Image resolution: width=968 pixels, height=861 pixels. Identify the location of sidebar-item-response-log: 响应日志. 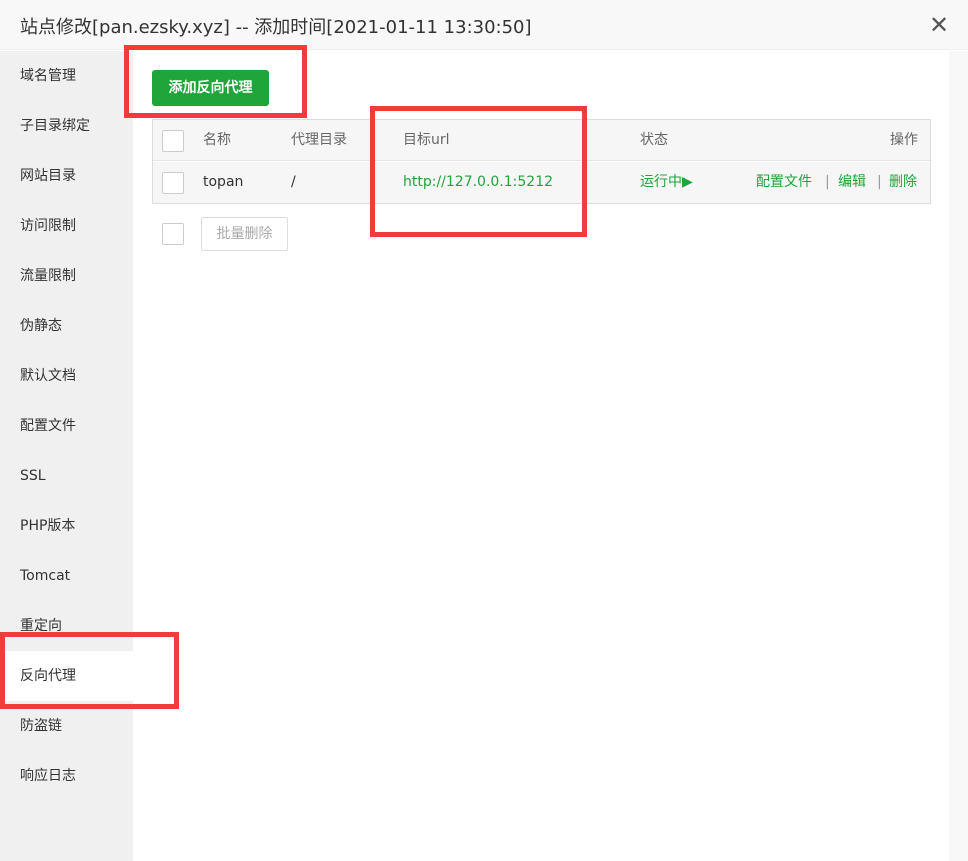
(66, 776).